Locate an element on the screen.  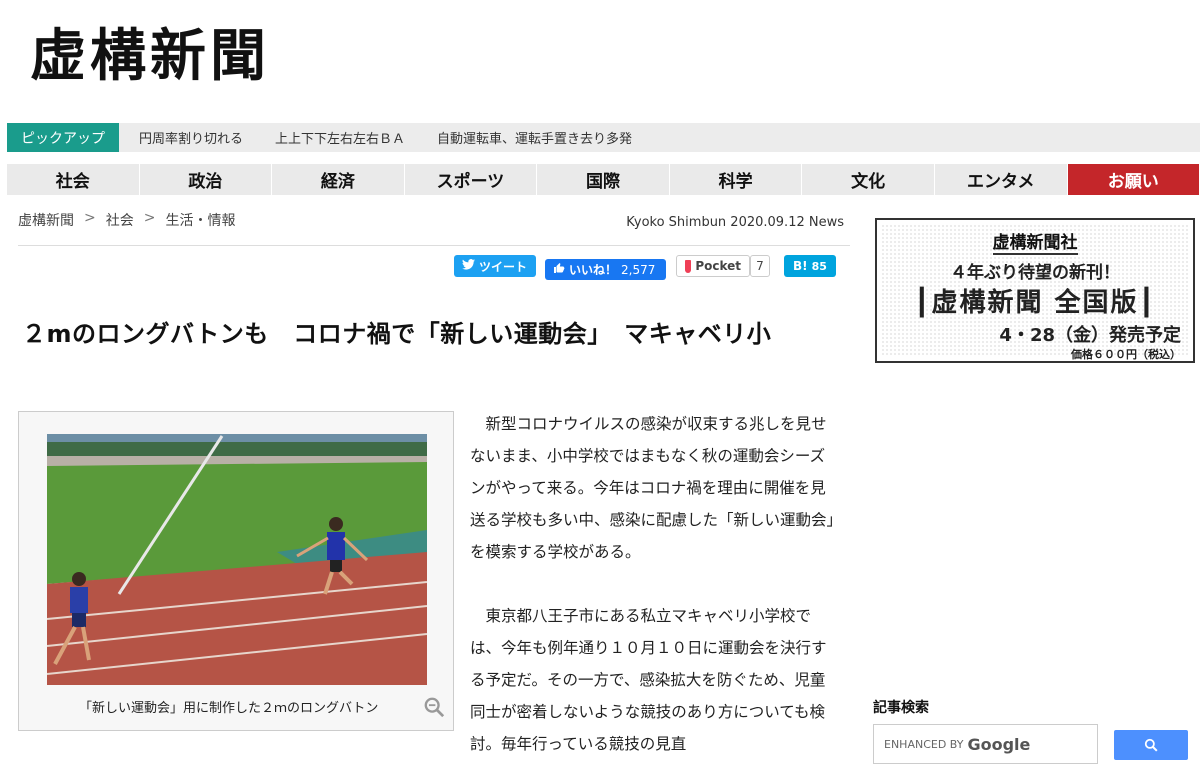
twitter-icon is located at coordinates (468, 266).